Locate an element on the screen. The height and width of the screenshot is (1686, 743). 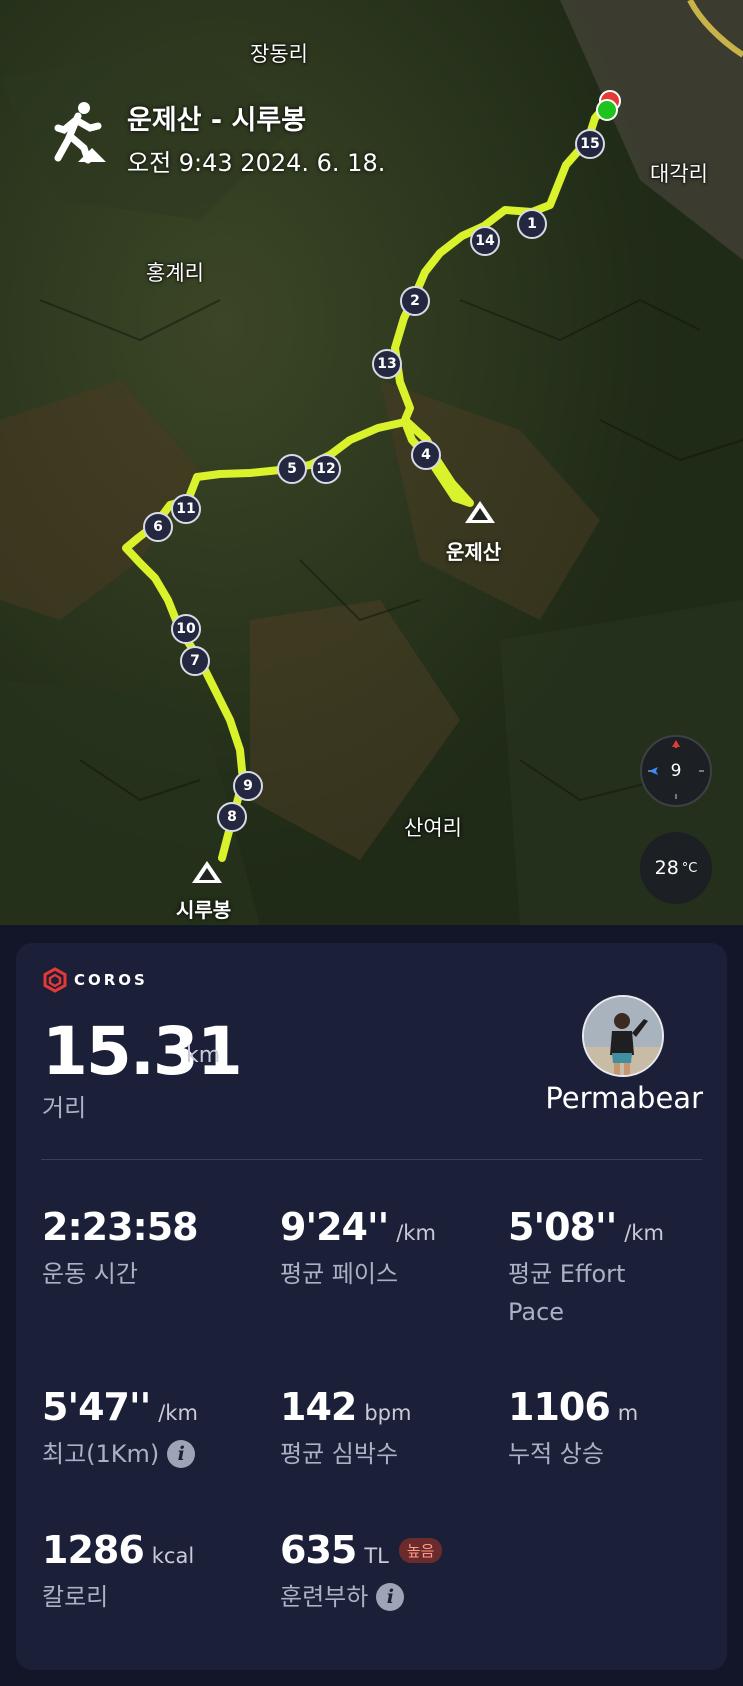
peak-label: 운제산 is located at coordinates (474, 552).